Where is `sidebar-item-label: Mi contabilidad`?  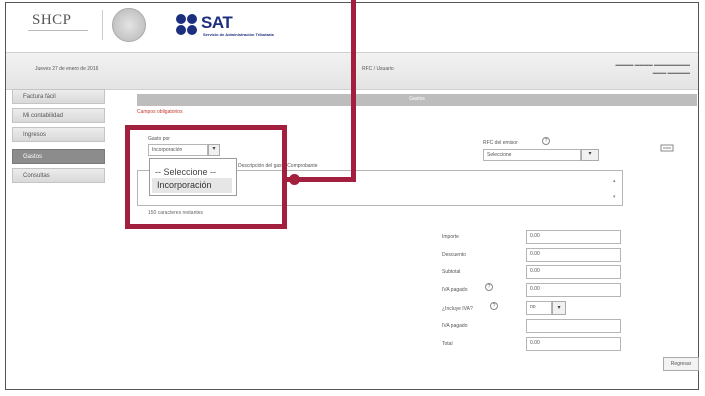 sidebar-item-label: Mi contabilidad is located at coordinates (43, 116).